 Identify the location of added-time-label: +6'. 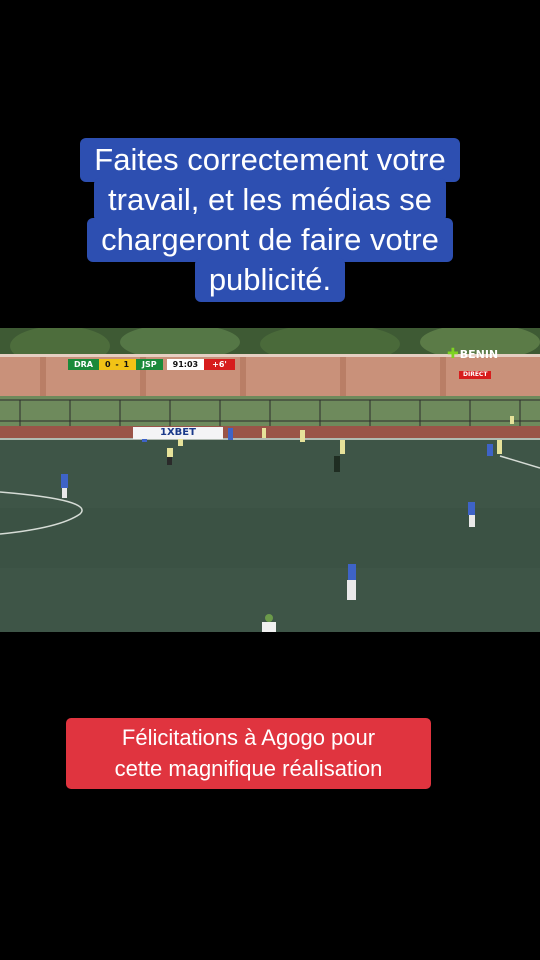
(219, 364).